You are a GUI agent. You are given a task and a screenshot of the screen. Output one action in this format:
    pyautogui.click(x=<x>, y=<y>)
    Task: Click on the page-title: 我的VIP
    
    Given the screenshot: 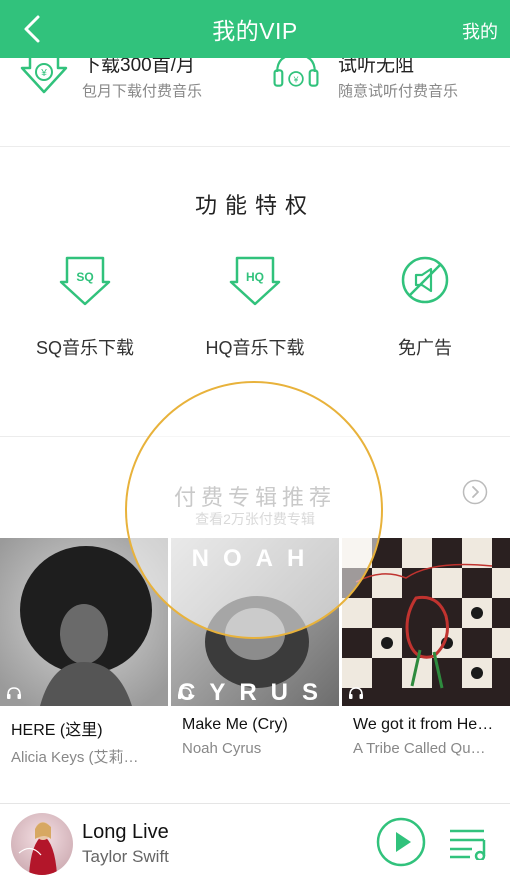 What is the action you would take?
    pyautogui.click(x=255, y=31)
    